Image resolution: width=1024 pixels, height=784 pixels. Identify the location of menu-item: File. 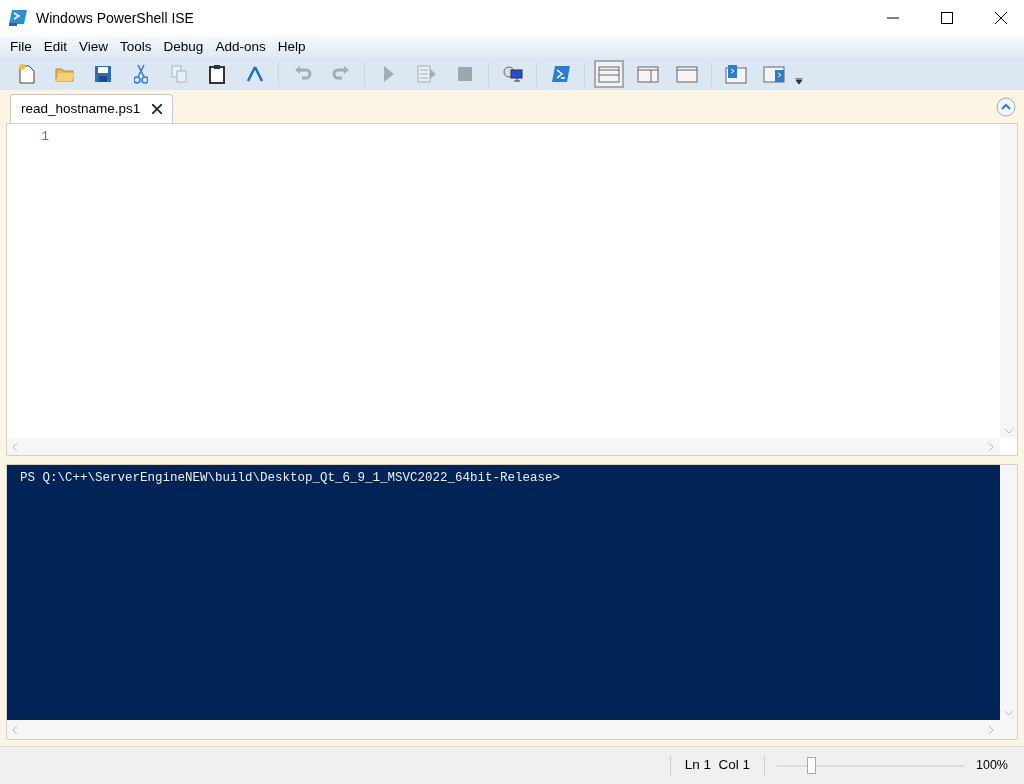
(21, 47).